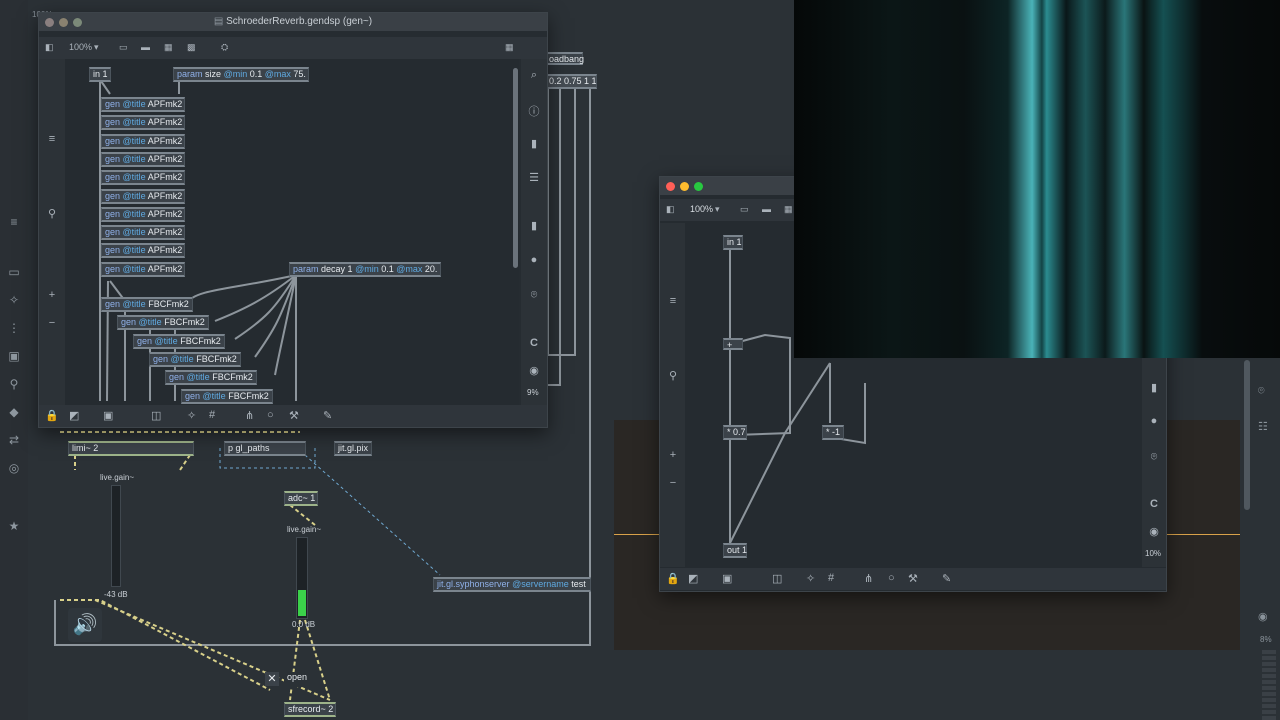 Image resolution: width=1280 pixels, height=720 pixels. Describe the element at coordinates (85, 625) in the screenshot. I see `speaker-icon: 🔊` at that location.